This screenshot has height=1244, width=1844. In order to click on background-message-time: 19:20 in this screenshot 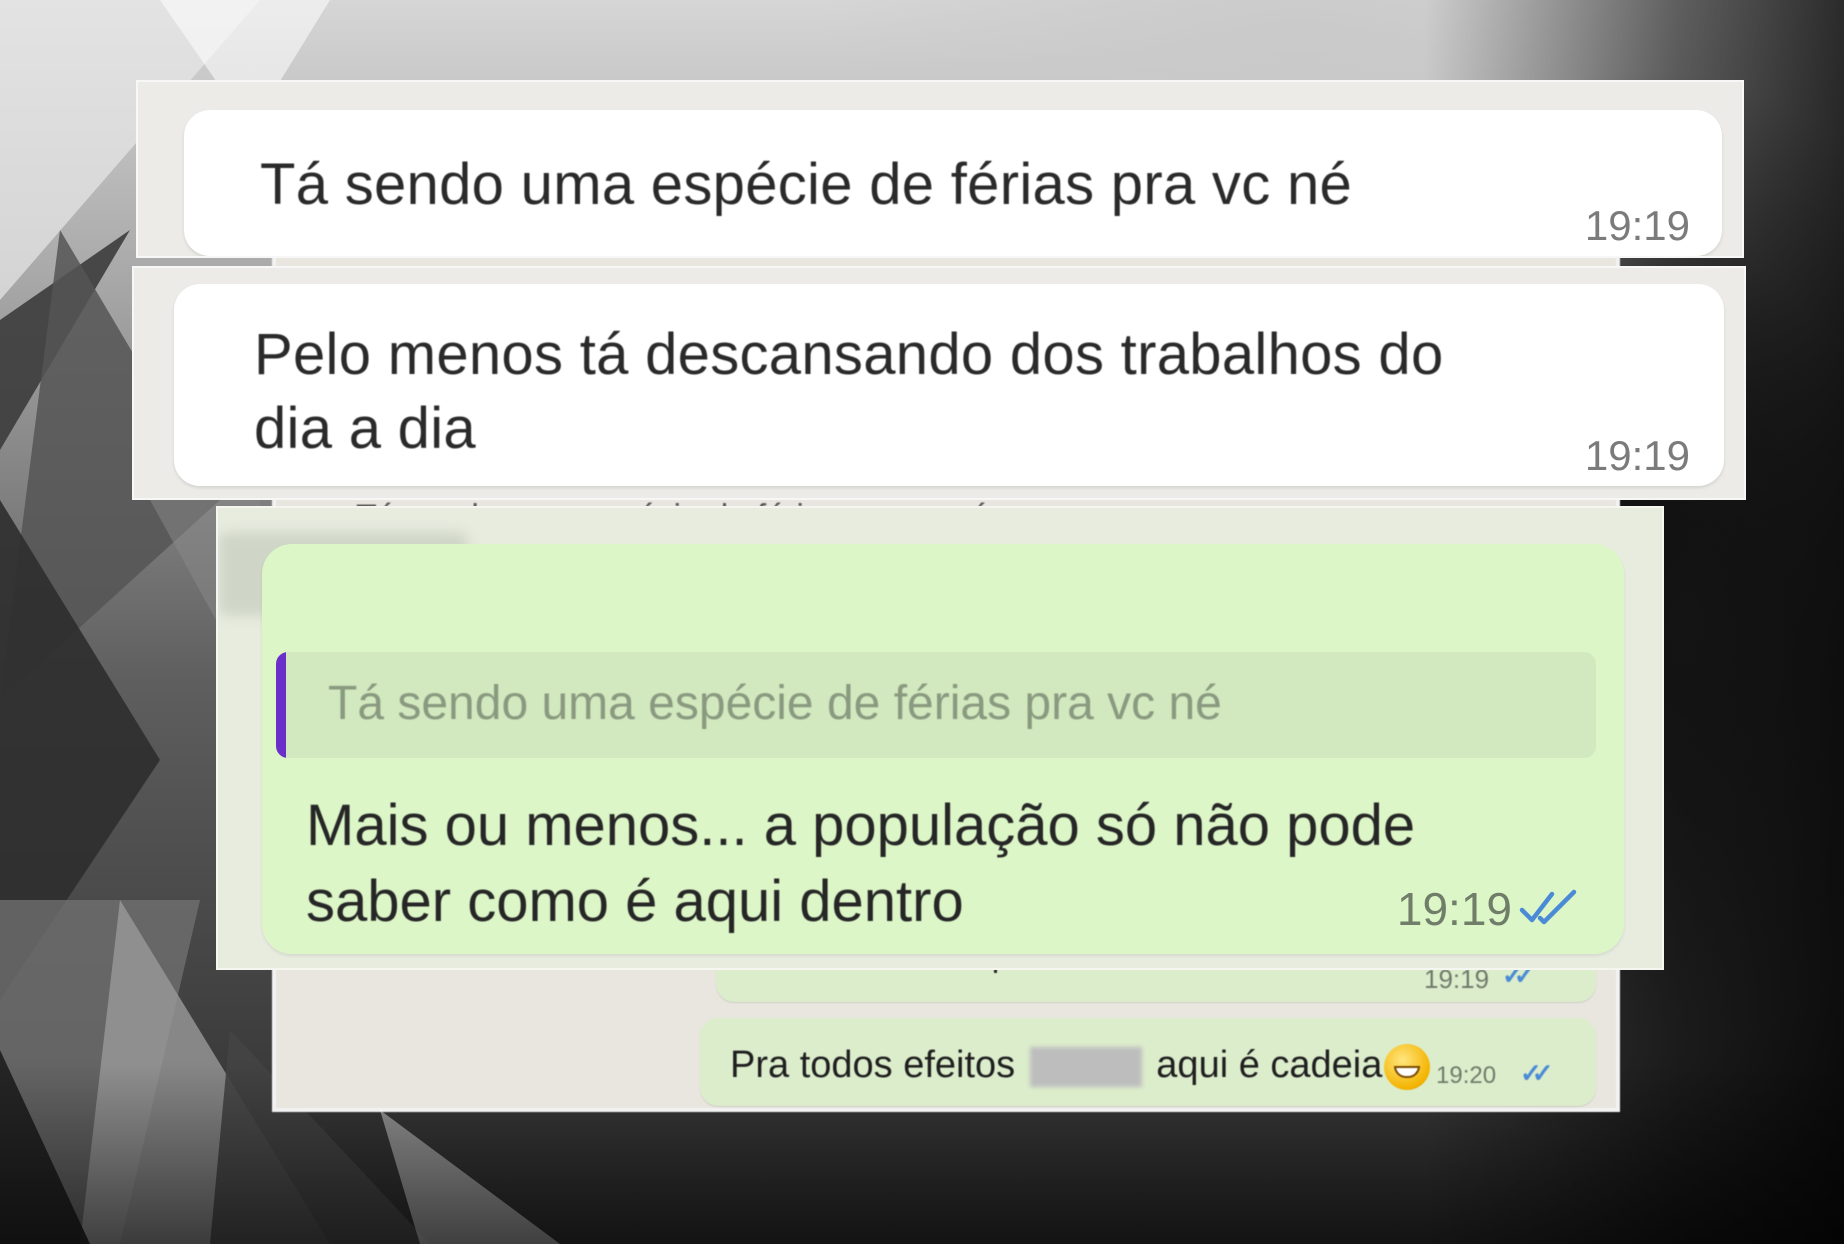, I will do `click(1466, 1075)`.